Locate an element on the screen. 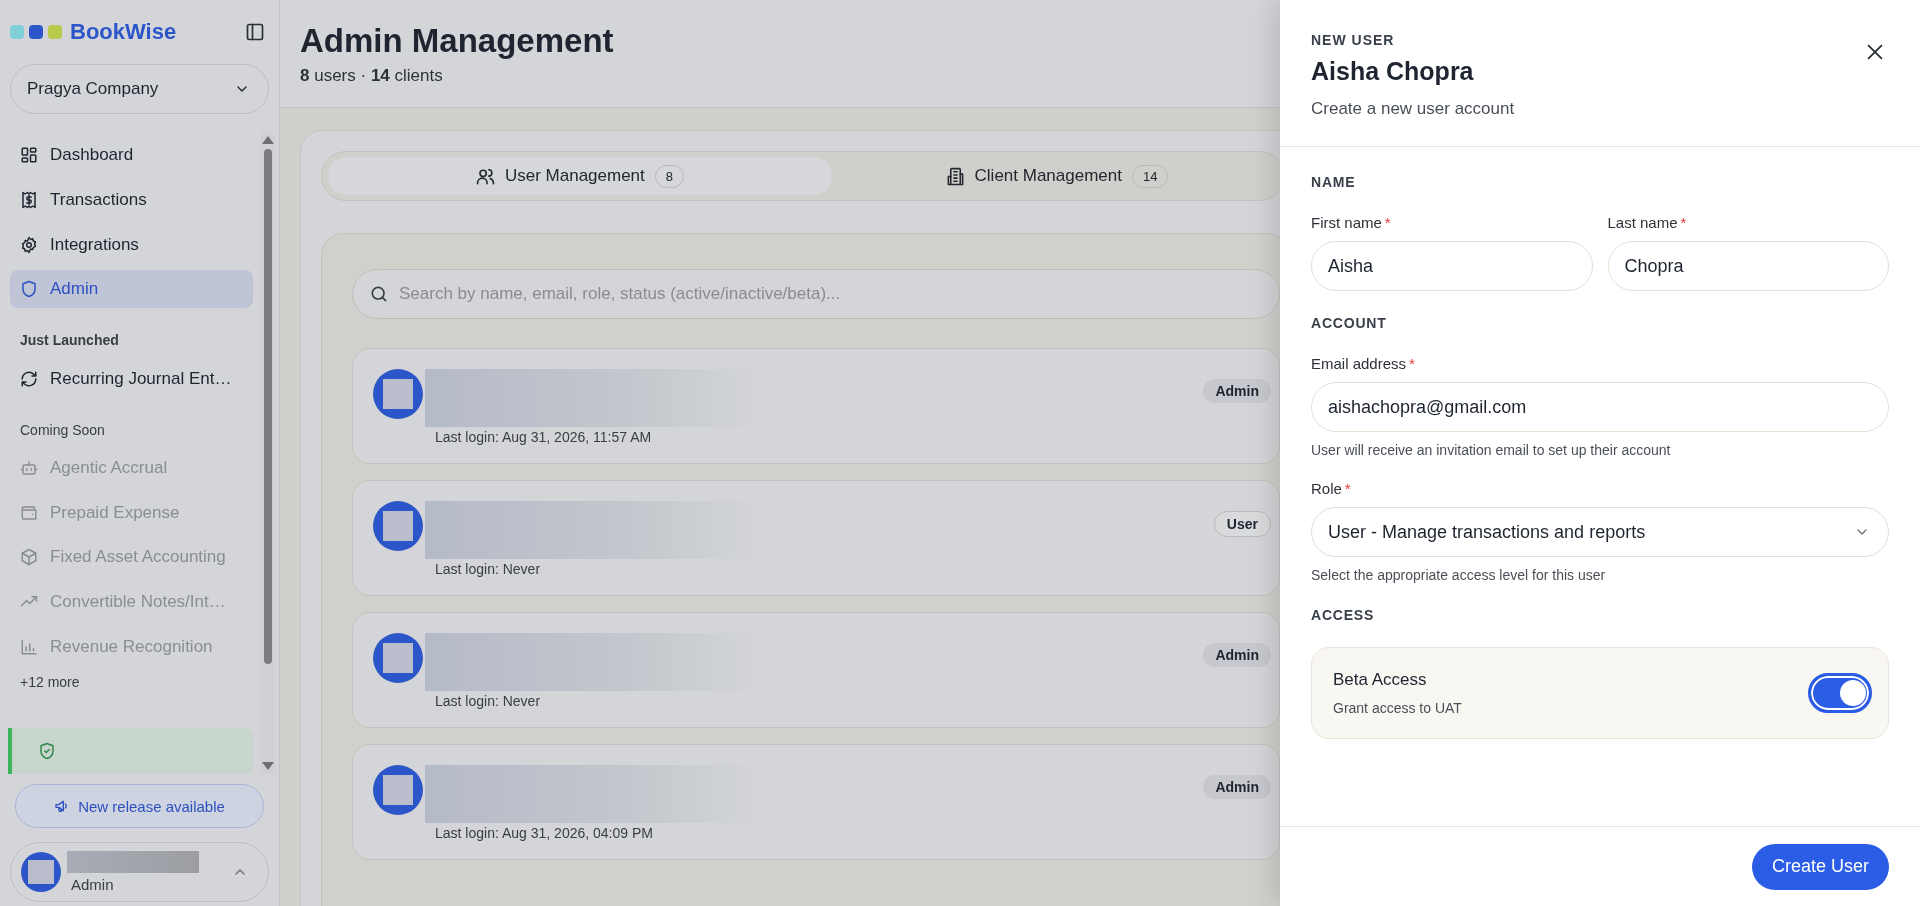  section-heading: Coming Soon is located at coordinates (62, 429).